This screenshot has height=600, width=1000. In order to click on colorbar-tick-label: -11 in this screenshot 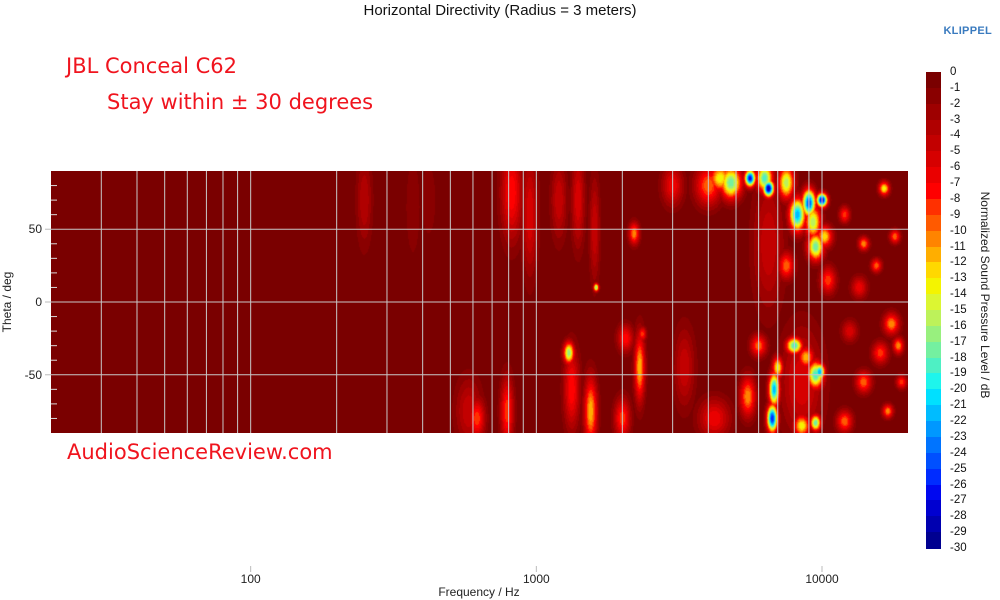, I will do `click(958, 246)`.